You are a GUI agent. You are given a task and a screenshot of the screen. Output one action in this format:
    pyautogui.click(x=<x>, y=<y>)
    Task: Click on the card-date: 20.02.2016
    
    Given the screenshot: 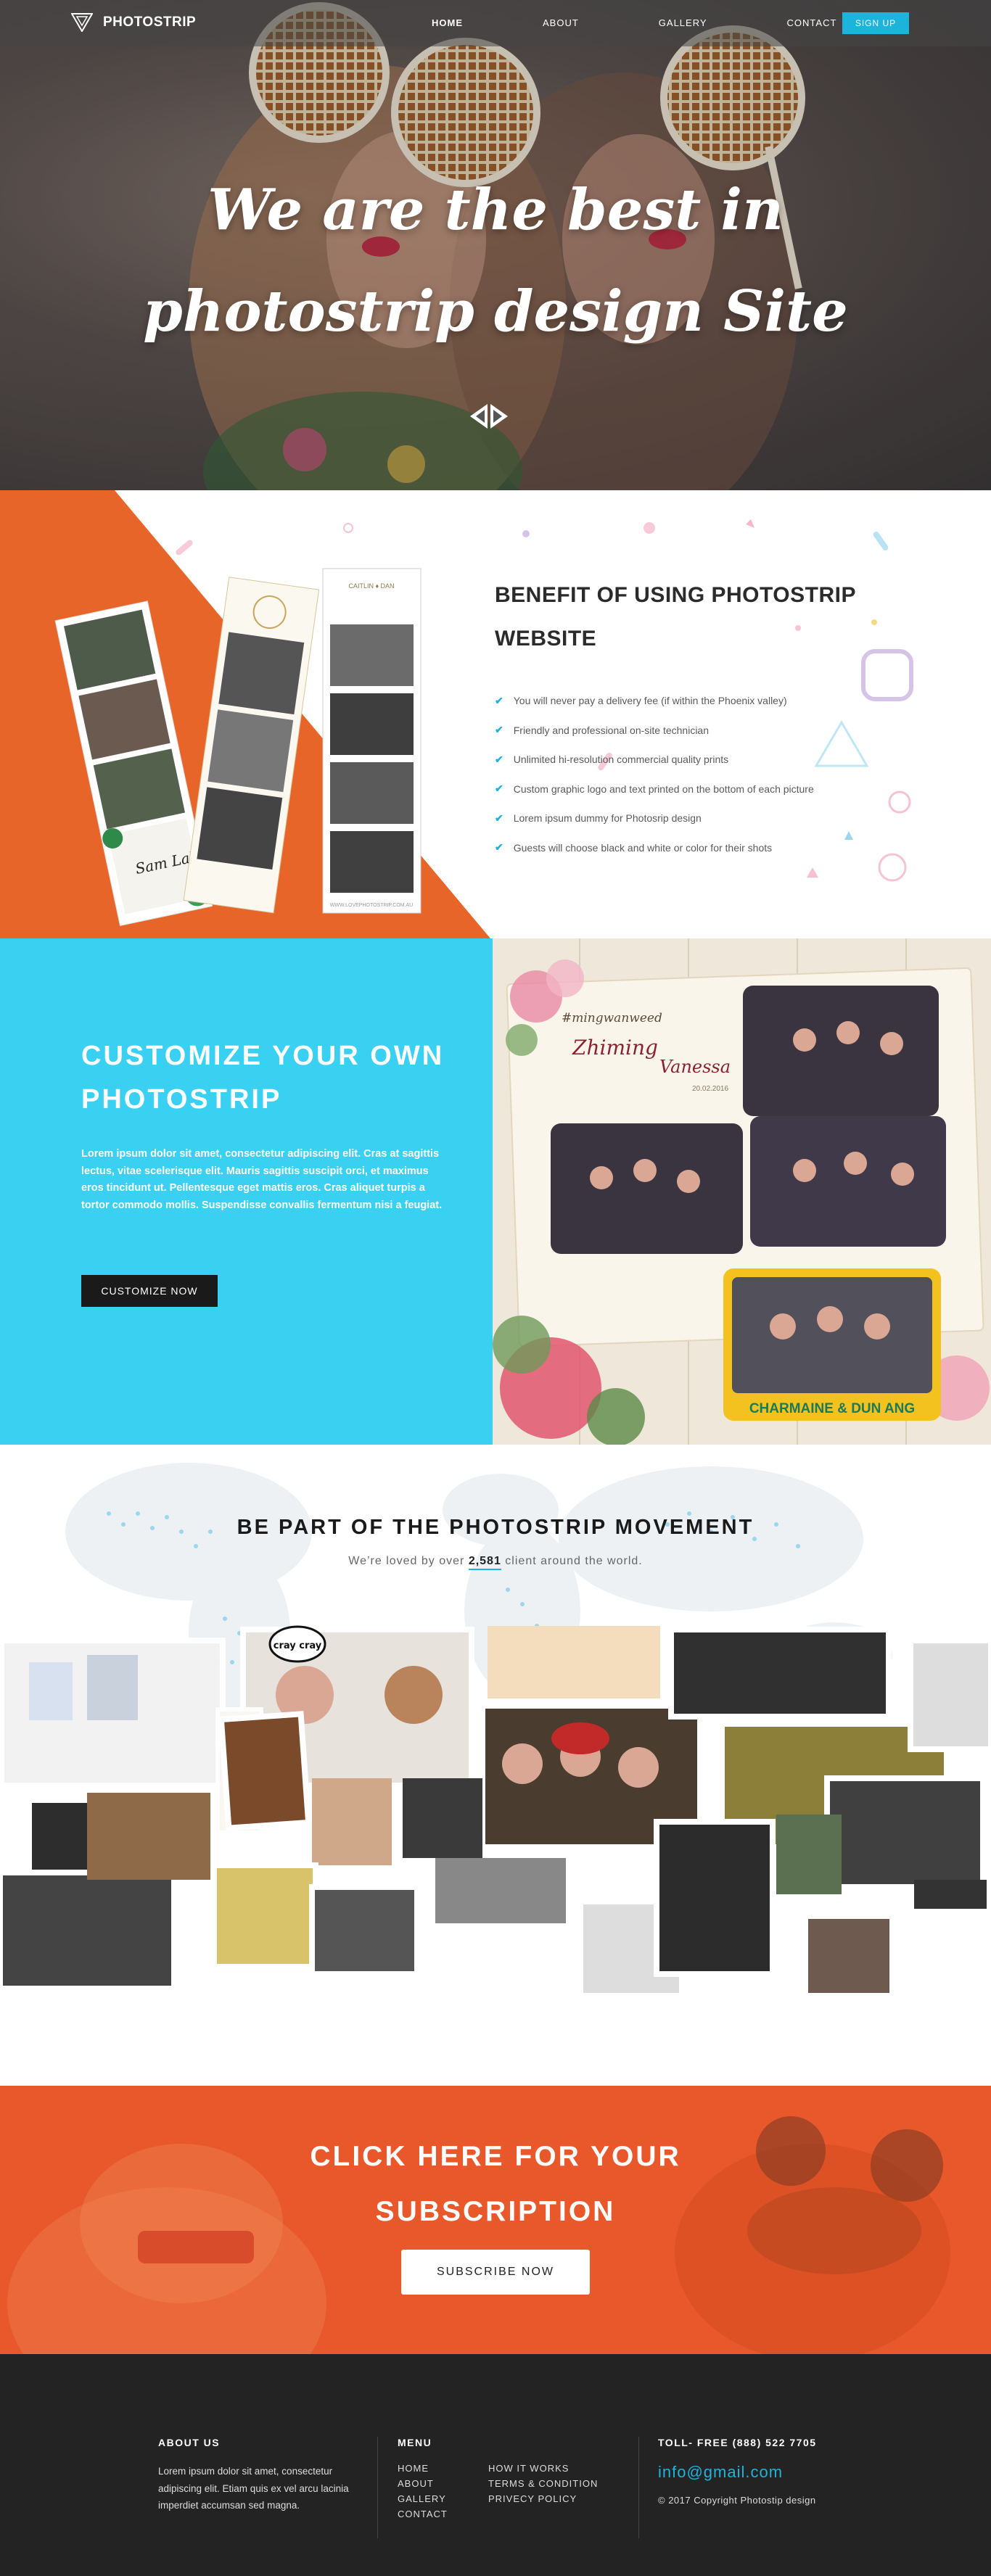 What is the action you would take?
    pyautogui.click(x=710, y=1089)
    